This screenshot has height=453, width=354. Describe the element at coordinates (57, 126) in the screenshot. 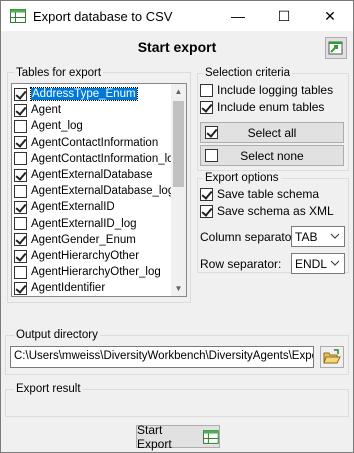

I see `table-name: Agent_log` at that location.